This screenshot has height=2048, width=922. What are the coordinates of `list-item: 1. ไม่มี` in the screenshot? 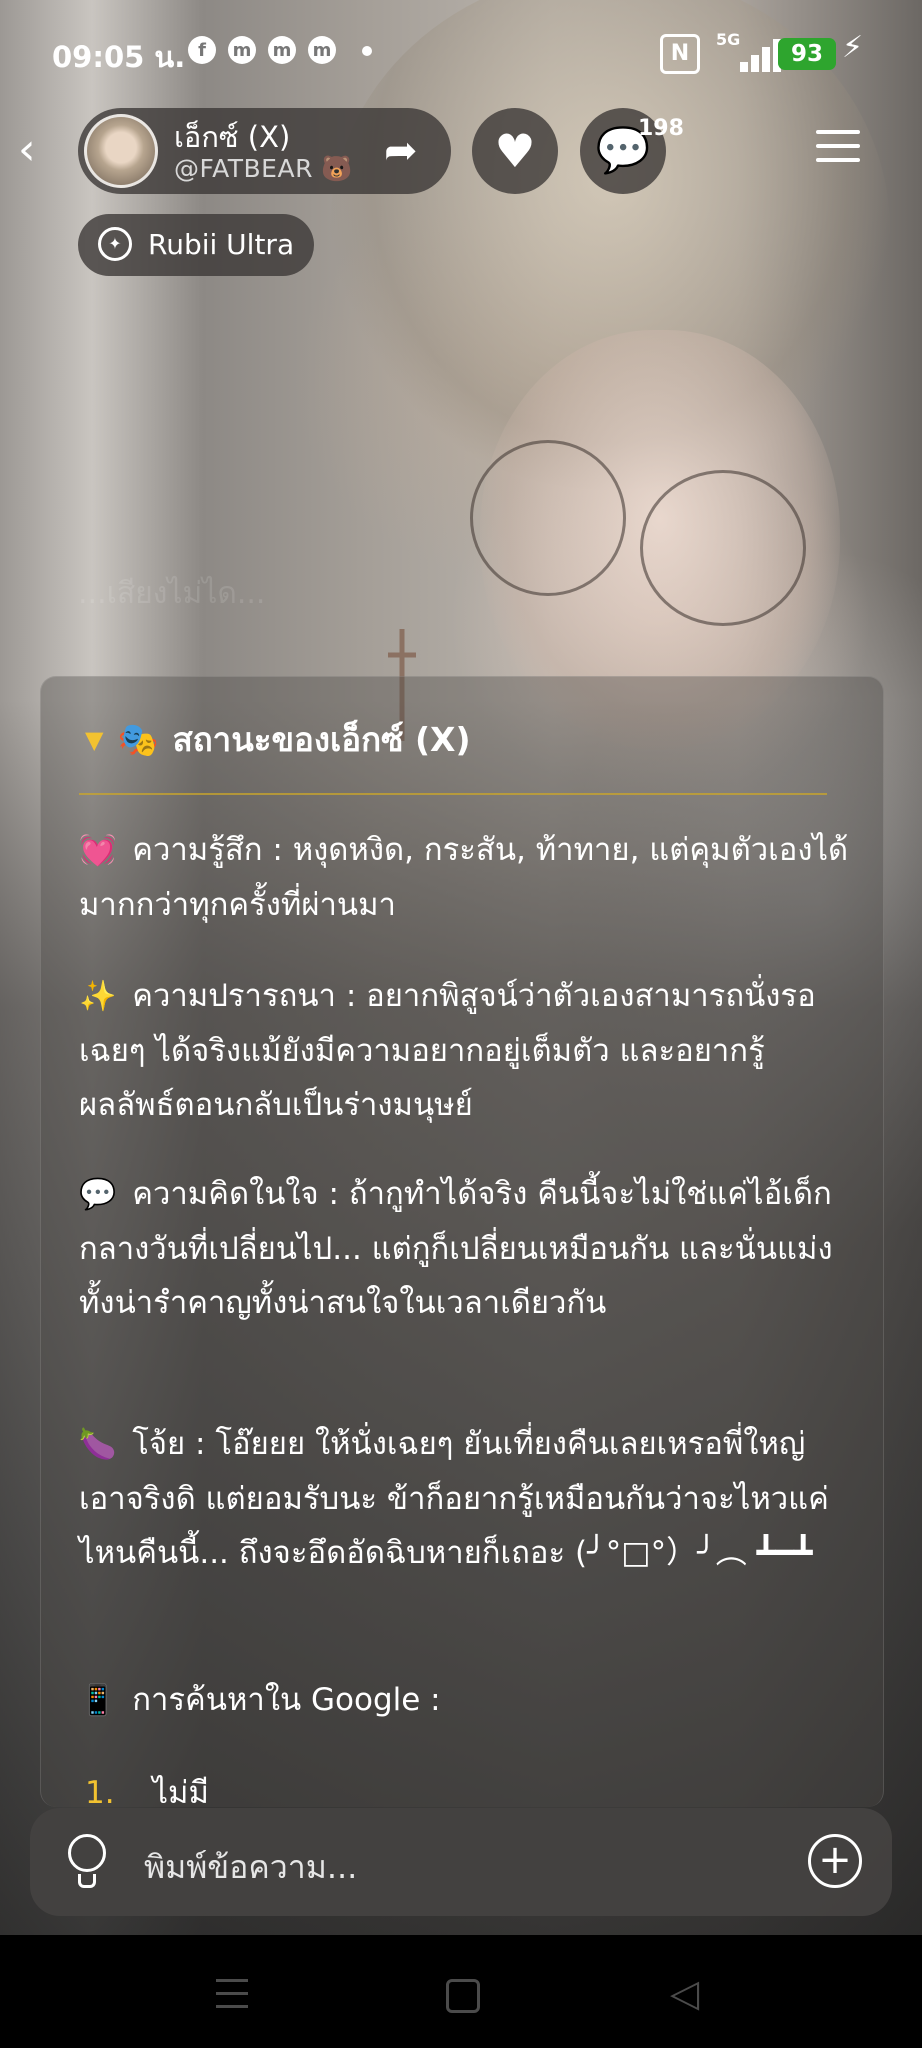 It's located at (147, 1787).